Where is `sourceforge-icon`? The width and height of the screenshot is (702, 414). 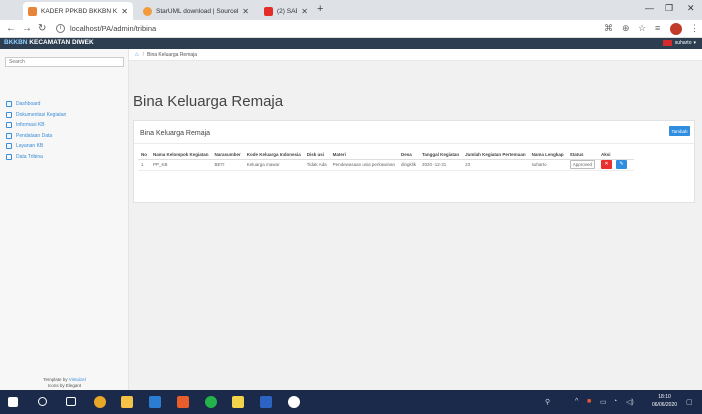 sourceforge-icon is located at coordinates (147, 11).